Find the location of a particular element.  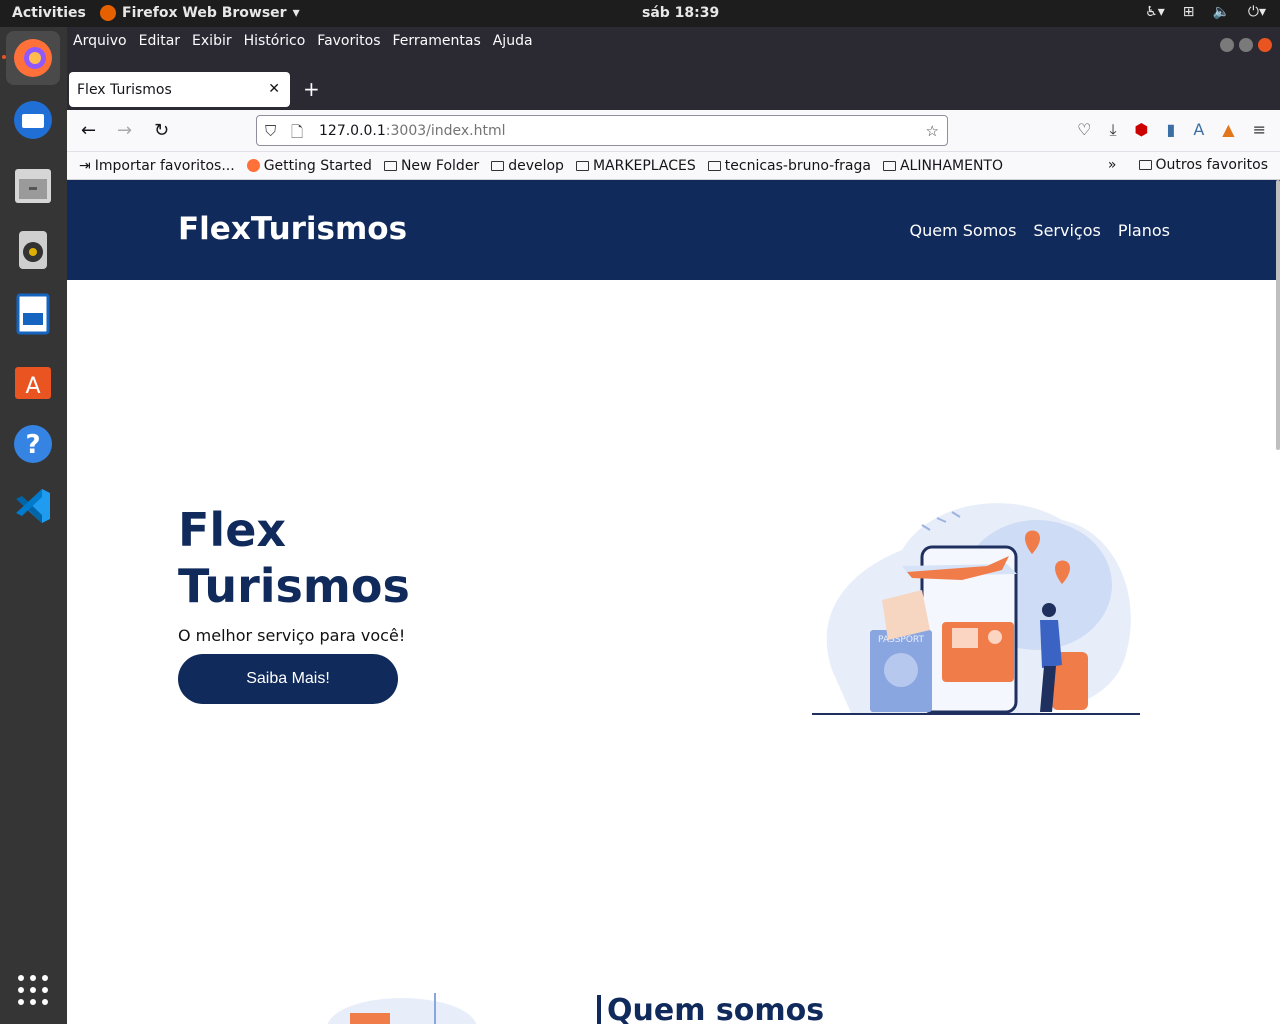

maximize-button is located at coordinates (1246, 45).